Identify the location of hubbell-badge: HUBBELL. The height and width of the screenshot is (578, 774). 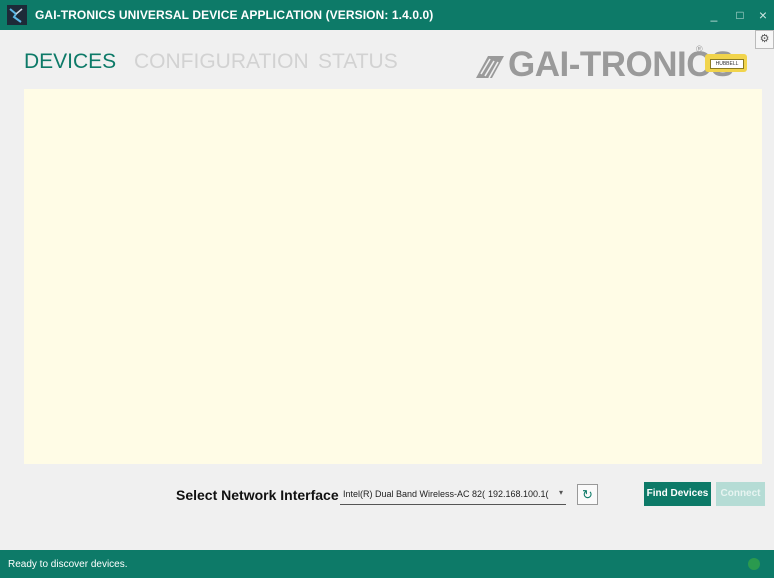
(726, 63).